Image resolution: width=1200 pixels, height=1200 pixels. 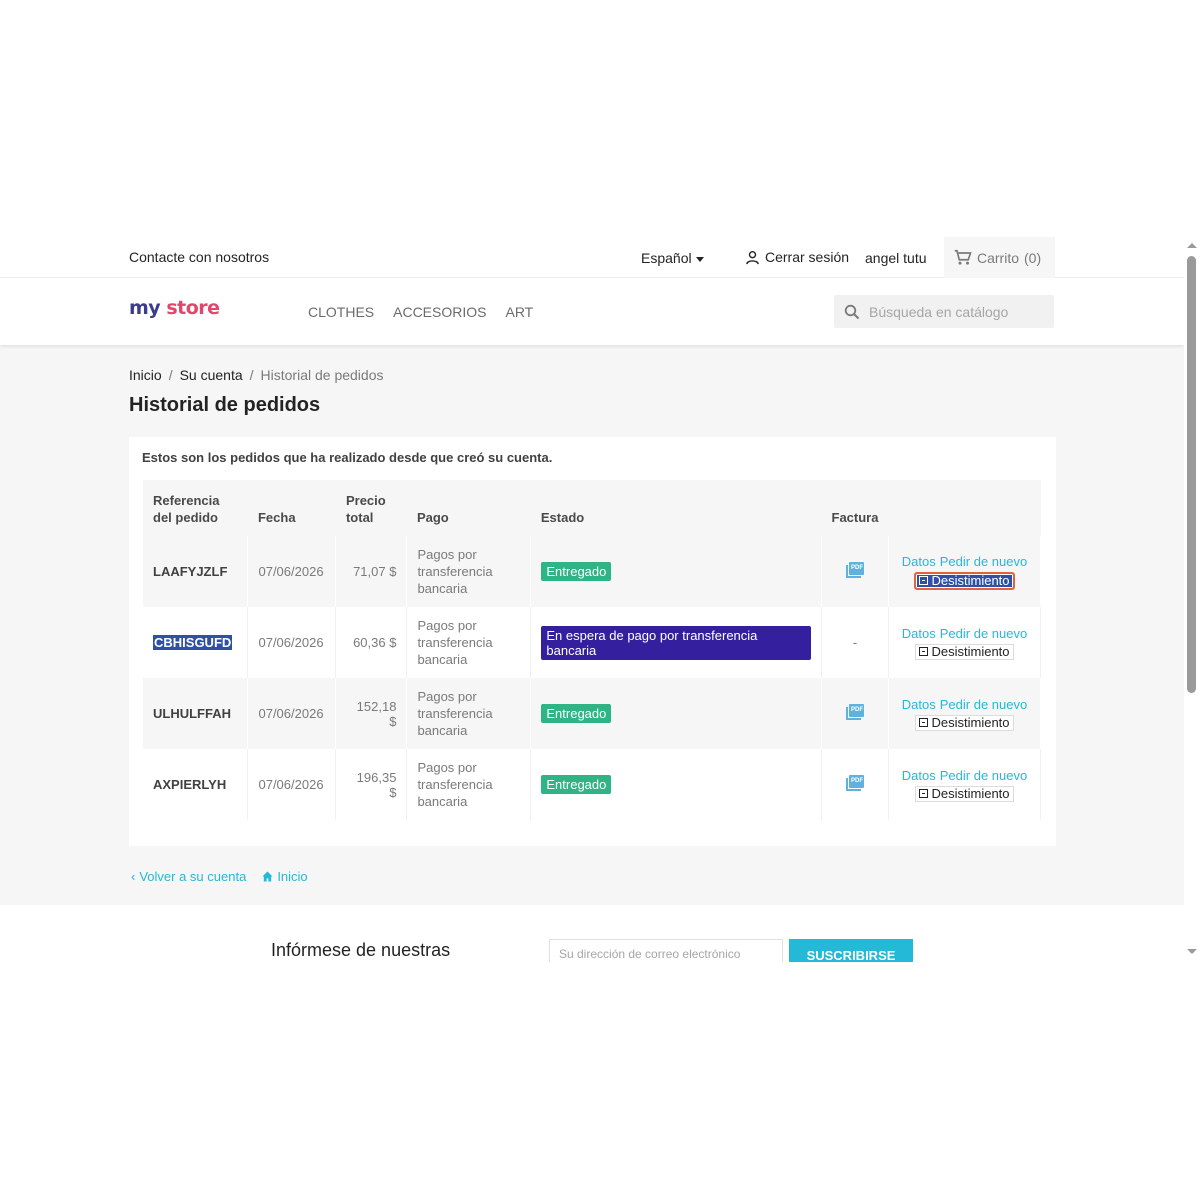 I want to click on subscribe-button: SUSCRIBIRSE, so click(x=851, y=950).